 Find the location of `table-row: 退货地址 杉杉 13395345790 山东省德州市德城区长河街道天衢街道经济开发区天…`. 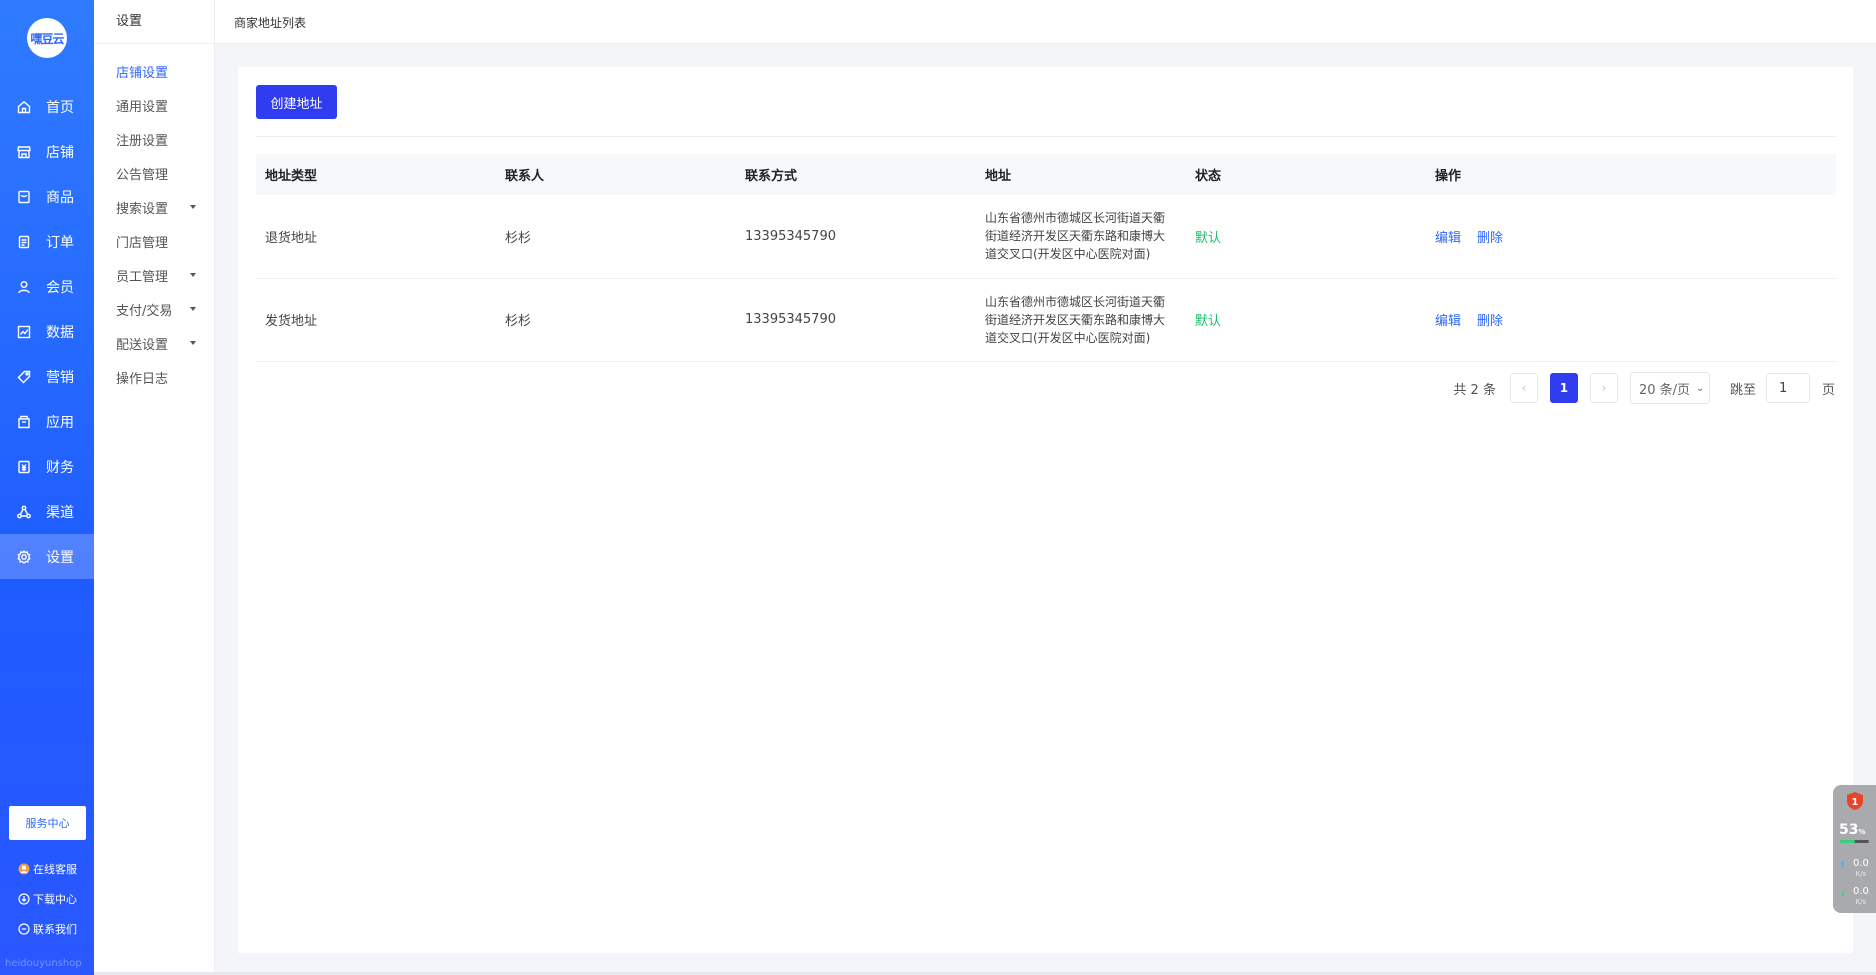

table-row: 退货地址 杉杉 13395345790 山东省德州市德城区长河街道天衢街道经济开发区天… is located at coordinates (1046, 237).